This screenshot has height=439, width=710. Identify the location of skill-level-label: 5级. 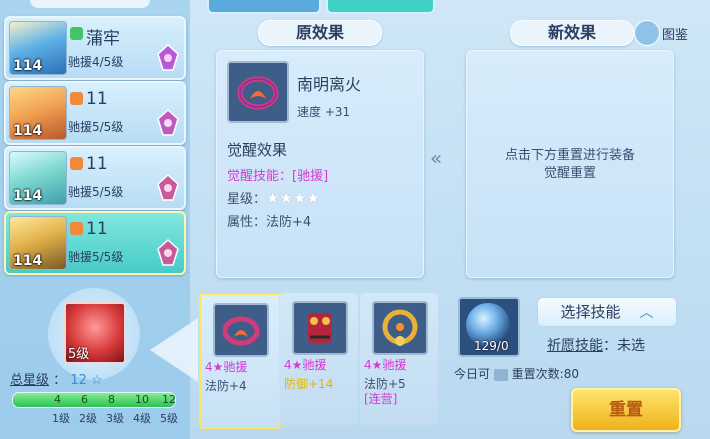
(79, 354).